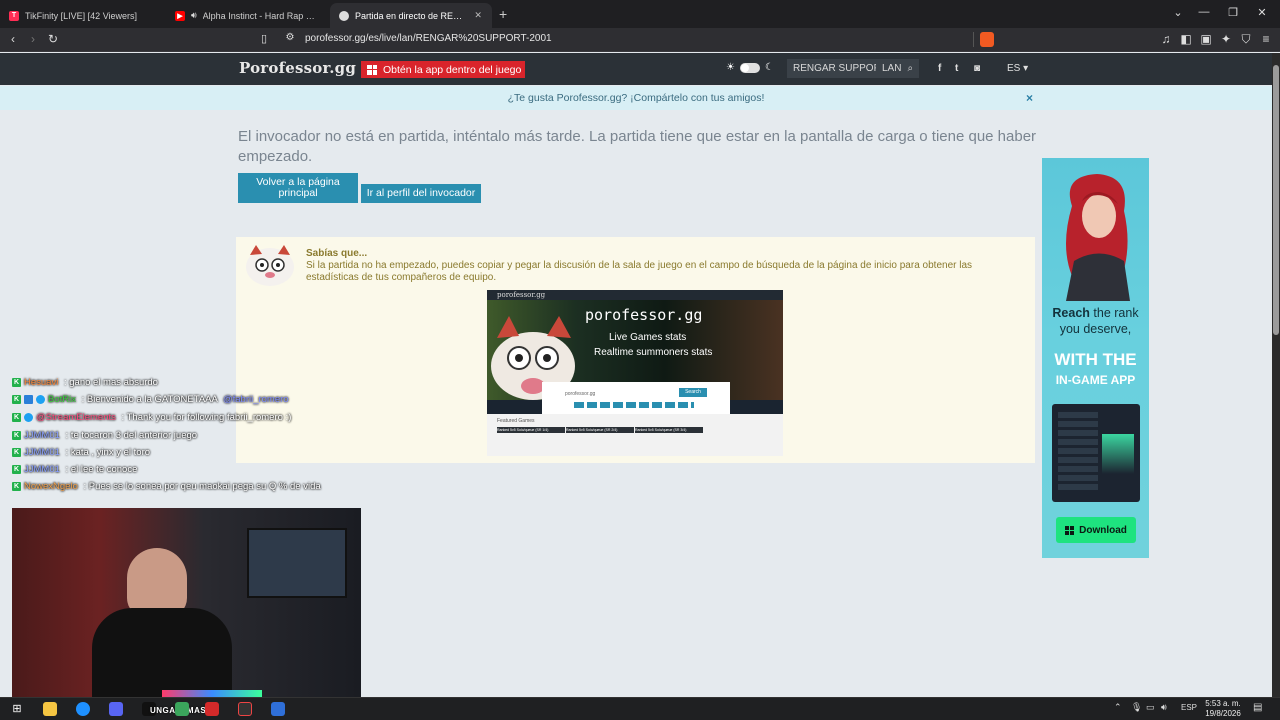 Image resolution: width=1280 pixels, height=720 pixels. I want to click on new-tab-button: +, so click(503, 14).